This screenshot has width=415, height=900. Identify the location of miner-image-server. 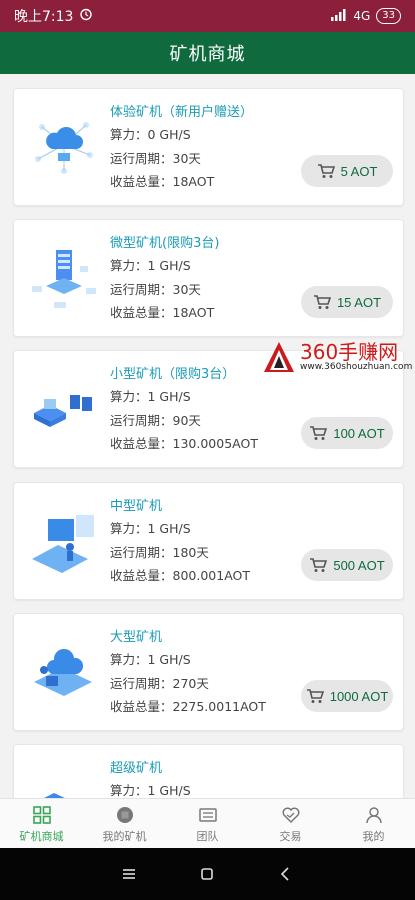
(64, 276).